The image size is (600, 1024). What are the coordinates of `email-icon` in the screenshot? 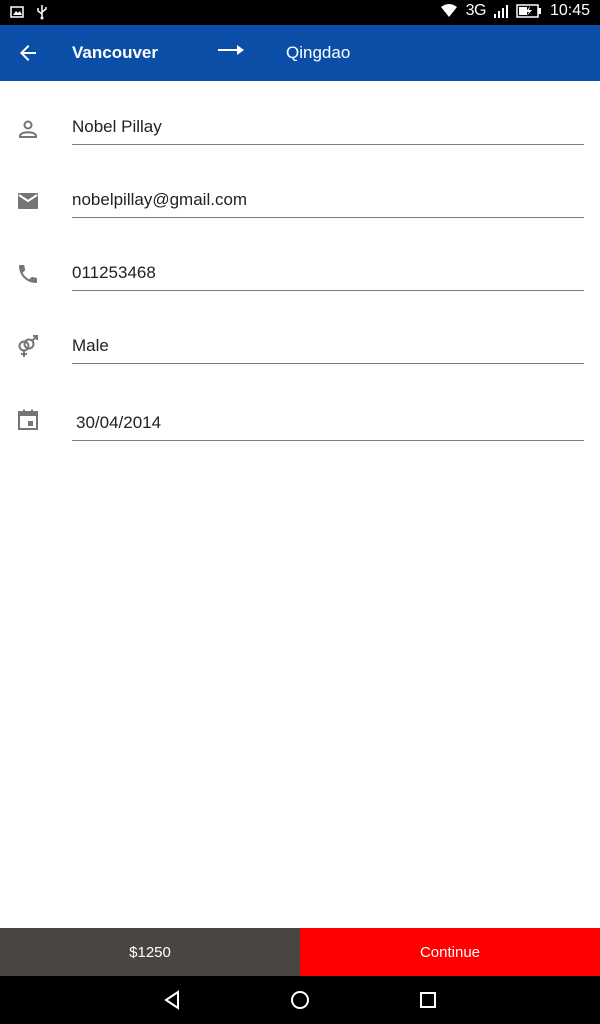 It's located at (28, 201).